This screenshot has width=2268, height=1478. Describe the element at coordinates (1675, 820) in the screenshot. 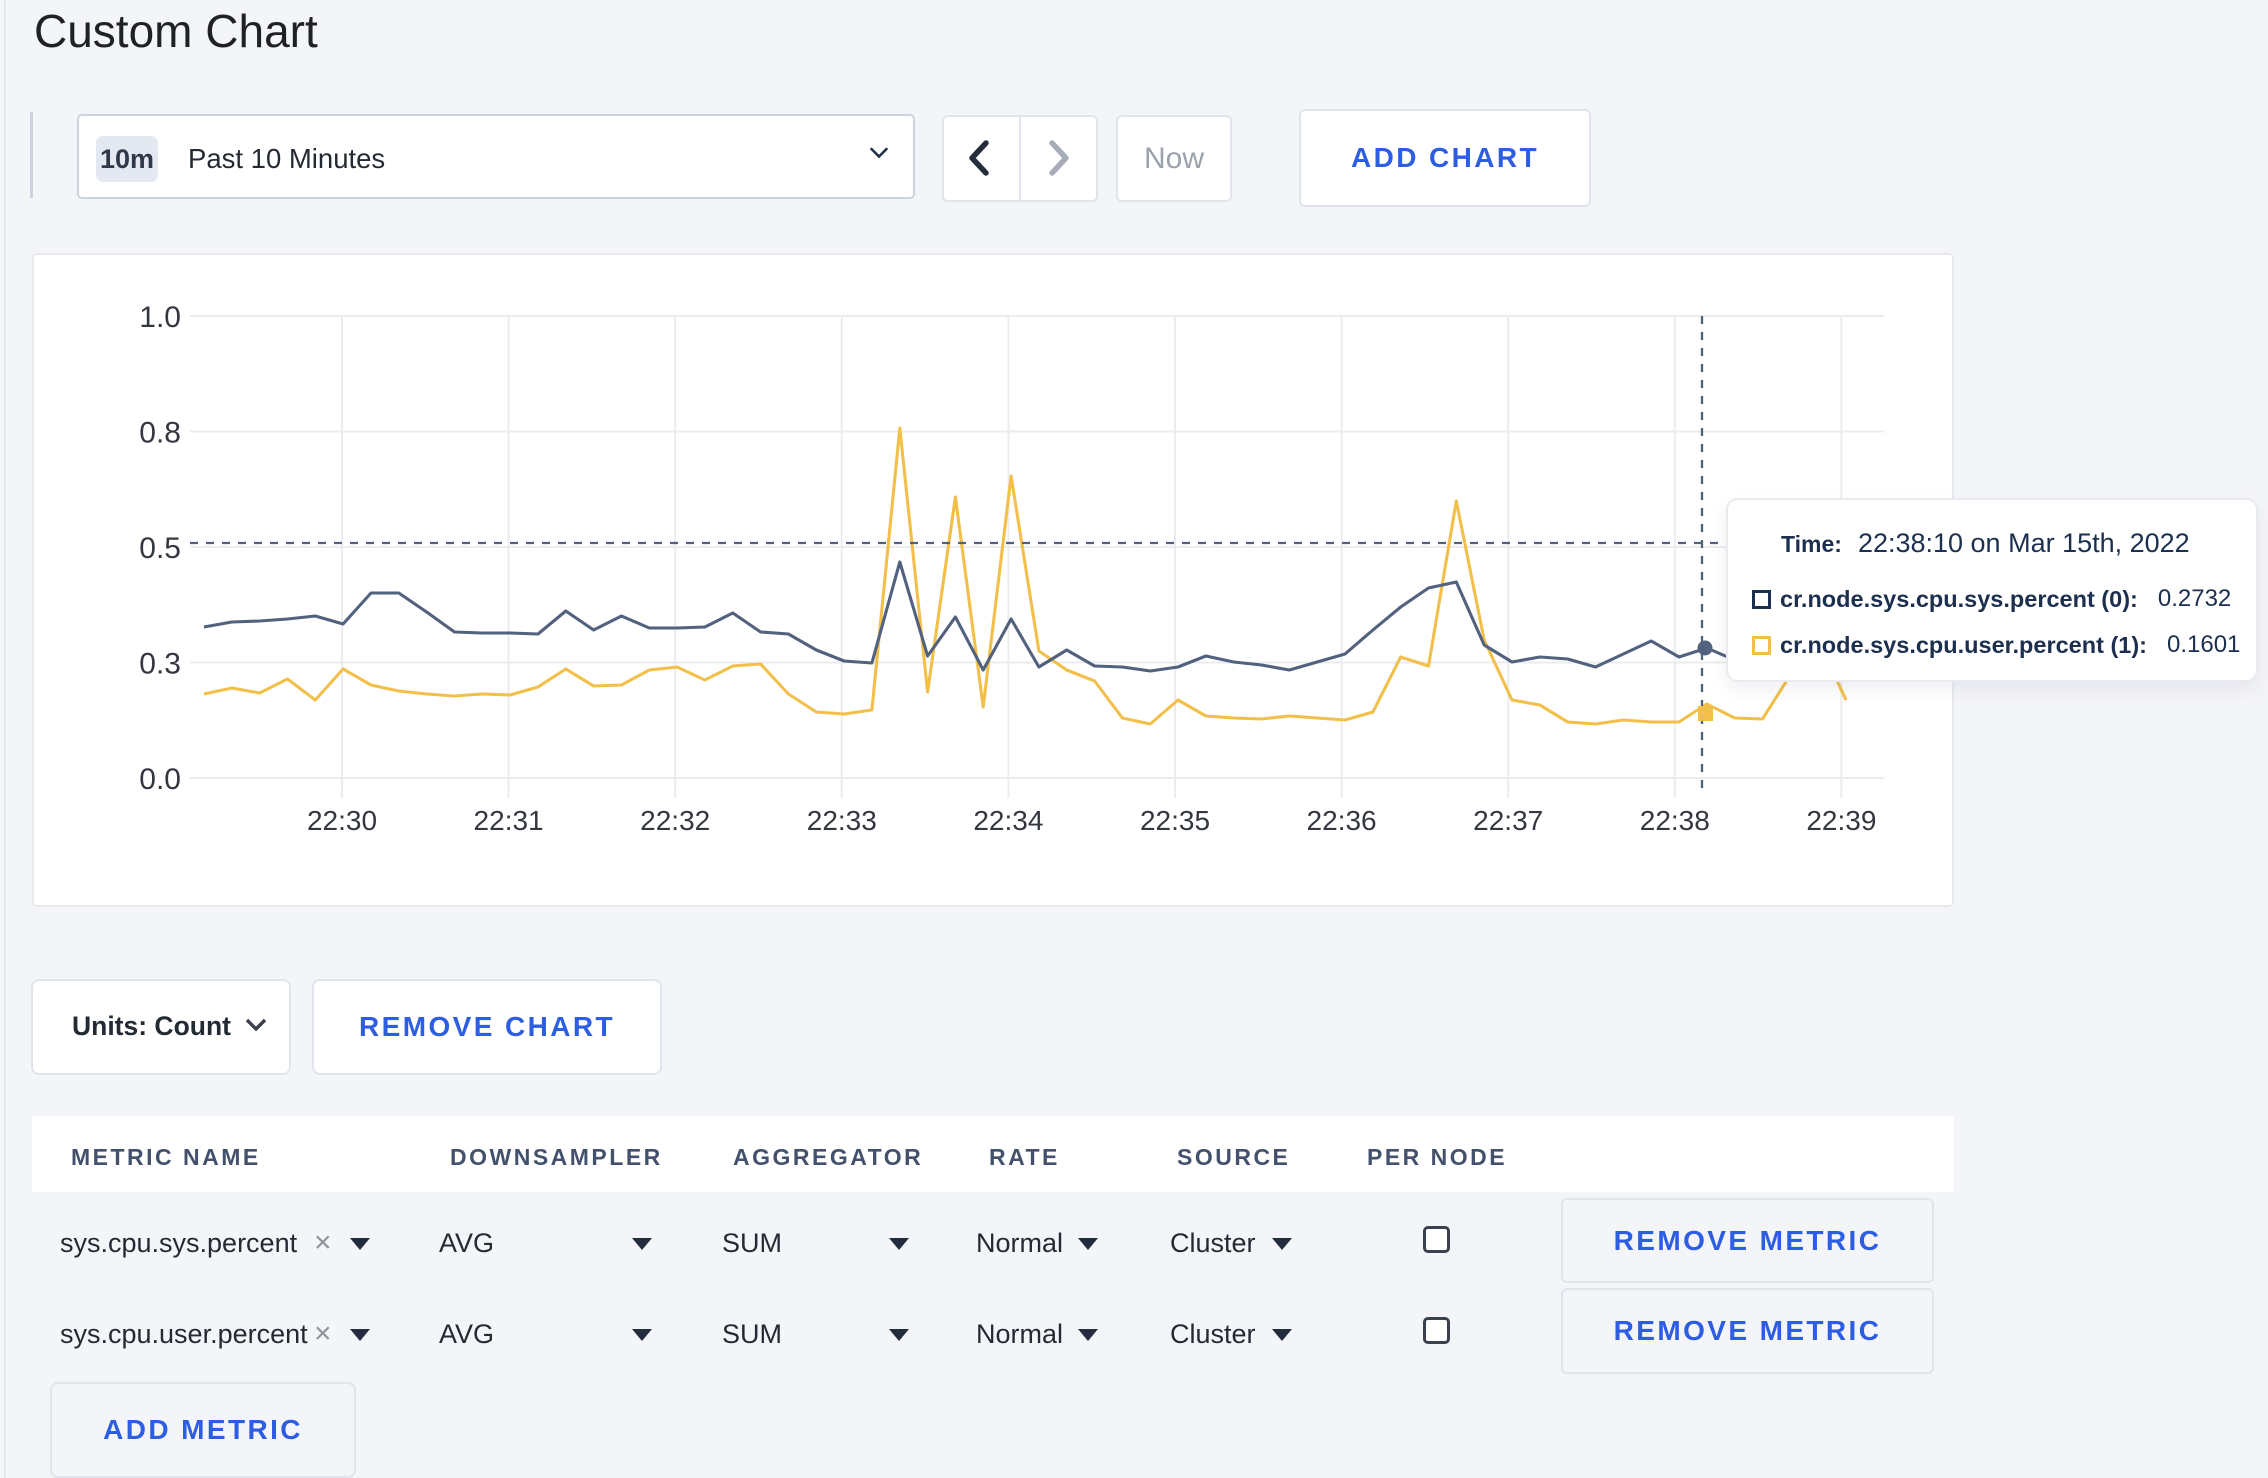

I see `svg-text: 22:38` at that location.